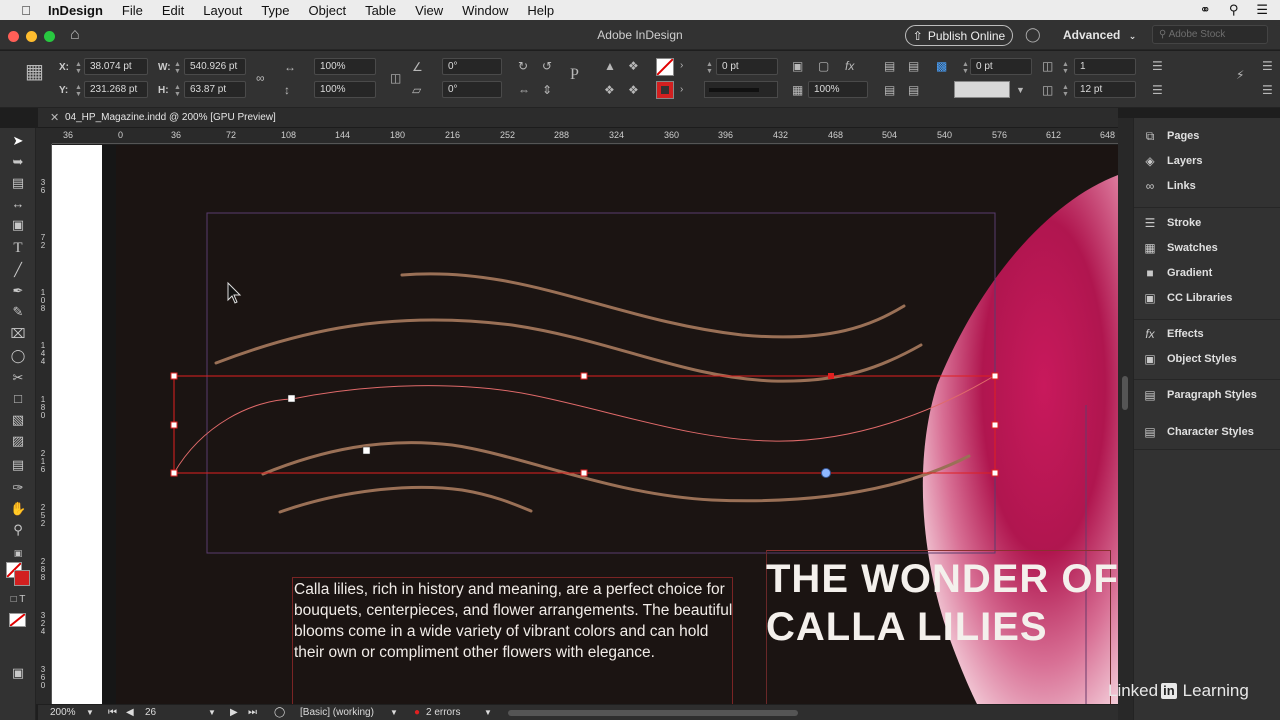 This screenshot has height=720, width=1280. What do you see at coordinates (78, 68) in the screenshot?
I see `x-stepper-icon: ▲ ▼` at bounding box center [78, 68].